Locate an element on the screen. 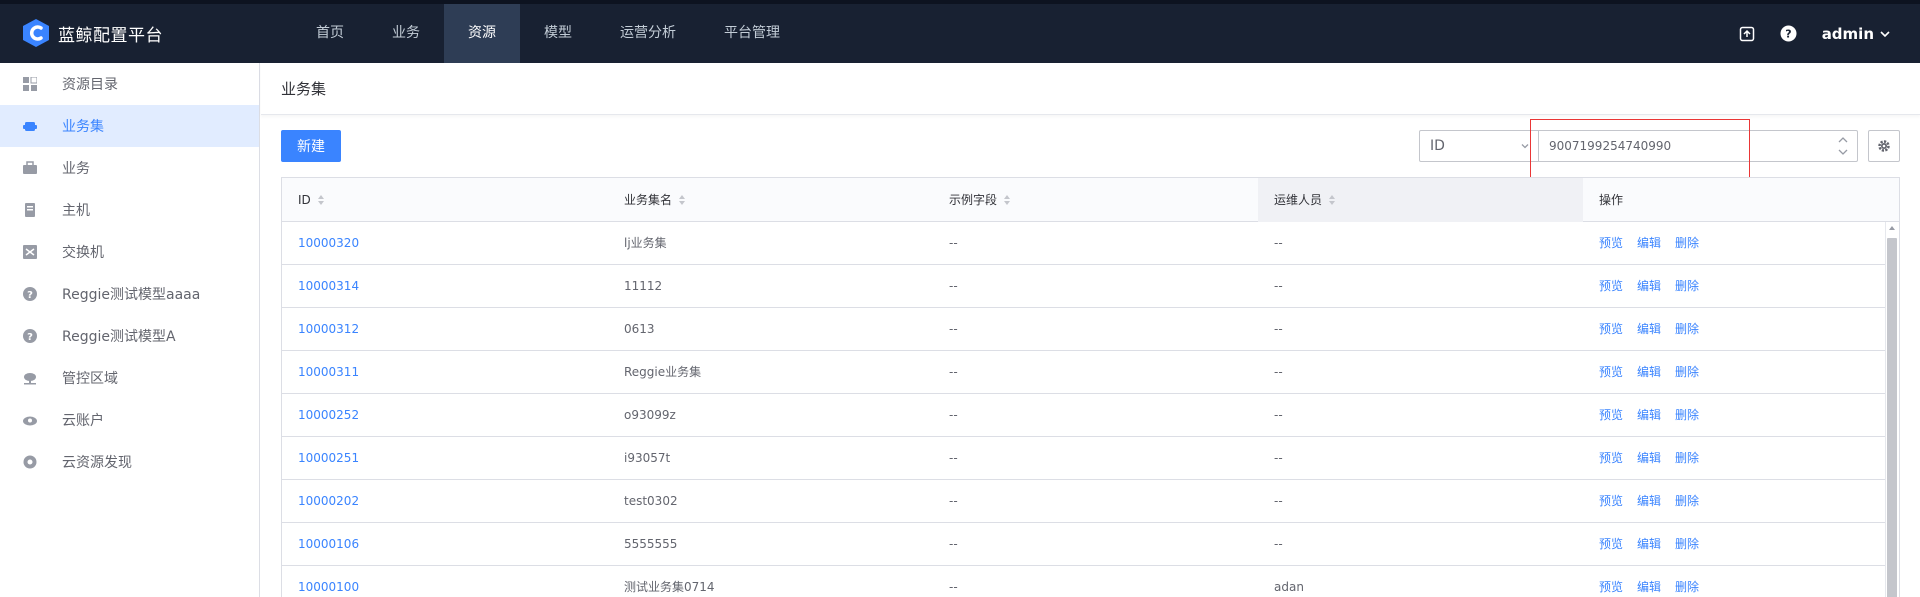 Image resolution: width=1920 pixels, height=597 pixels. sidebar-item-business: 业务 is located at coordinates (129, 168).